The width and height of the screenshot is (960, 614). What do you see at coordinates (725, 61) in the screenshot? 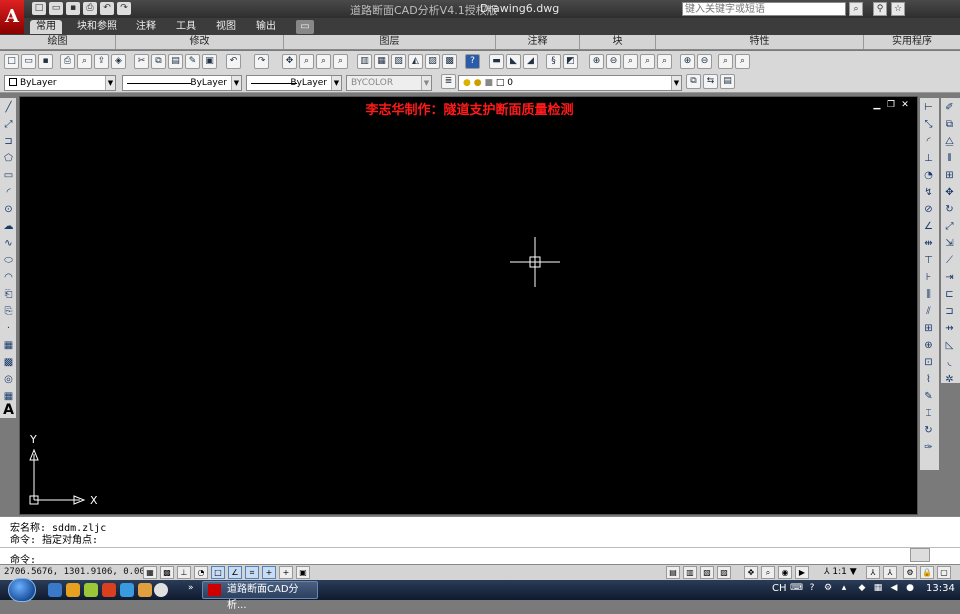
I see `zoom-dynamic-icon: ⌕` at bounding box center [725, 61].